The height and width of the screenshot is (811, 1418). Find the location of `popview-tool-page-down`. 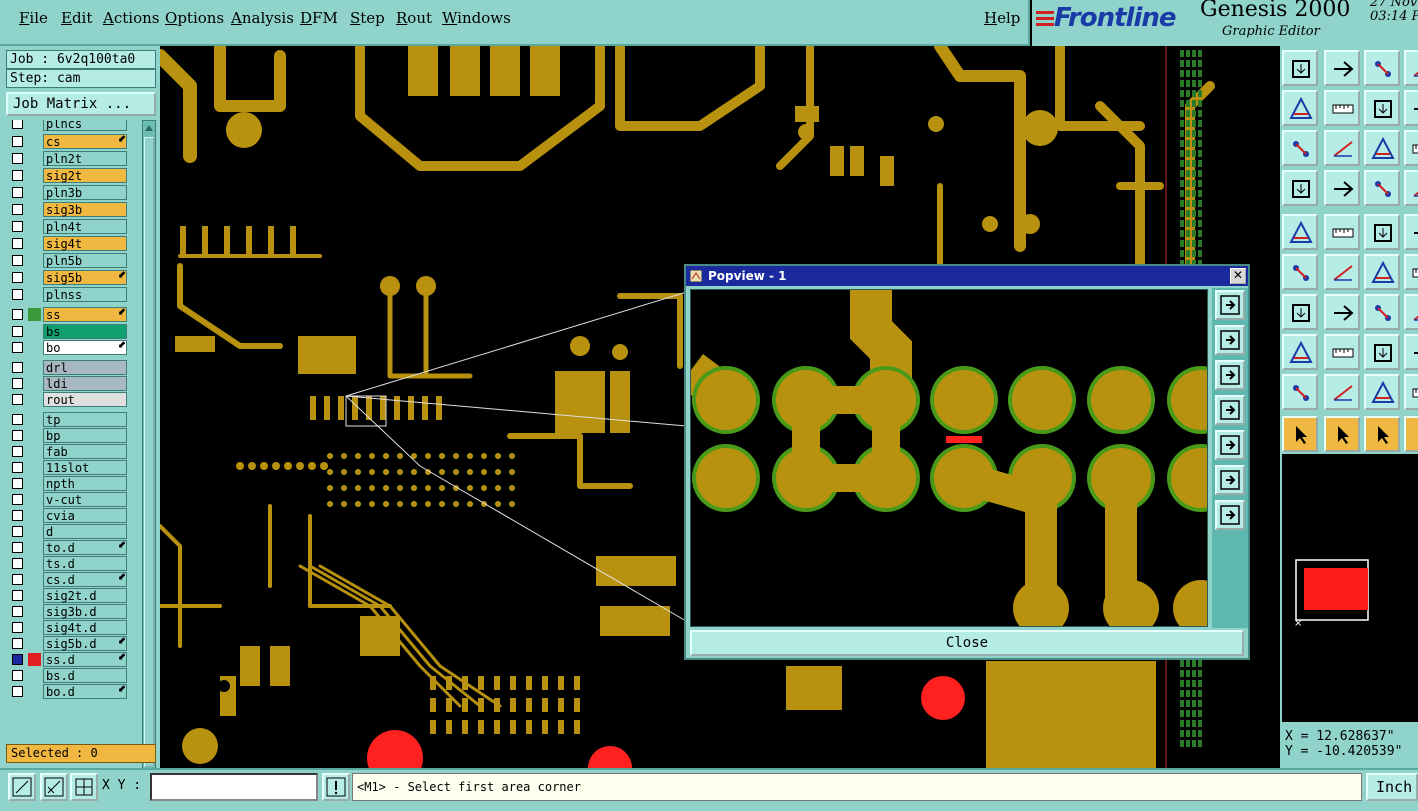

popview-tool-page-down is located at coordinates (1230, 375).